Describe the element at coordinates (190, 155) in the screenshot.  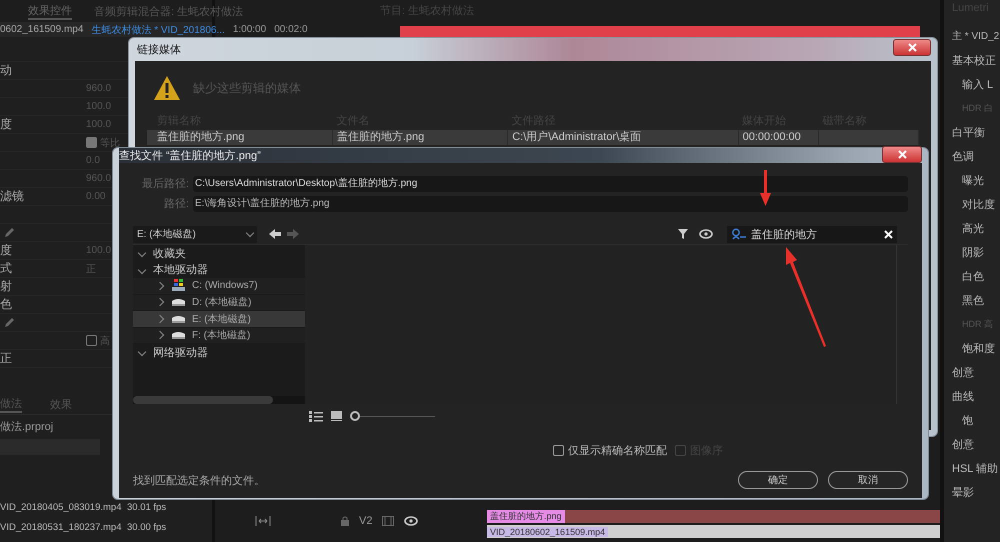
I see `dialog-title: 查找文件 “盖住脏的地方.png”` at that location.